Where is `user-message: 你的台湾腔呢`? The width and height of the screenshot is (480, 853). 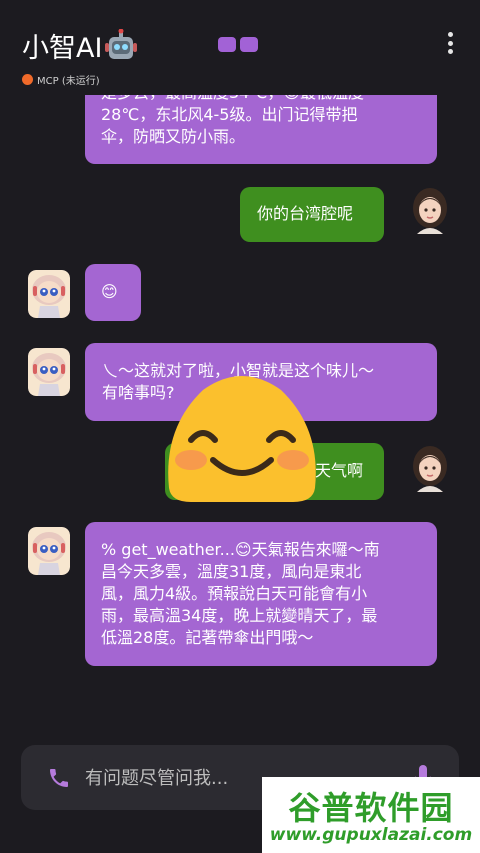
user-message: 你的台湾腔呢 is located at coordinates (312, 214).